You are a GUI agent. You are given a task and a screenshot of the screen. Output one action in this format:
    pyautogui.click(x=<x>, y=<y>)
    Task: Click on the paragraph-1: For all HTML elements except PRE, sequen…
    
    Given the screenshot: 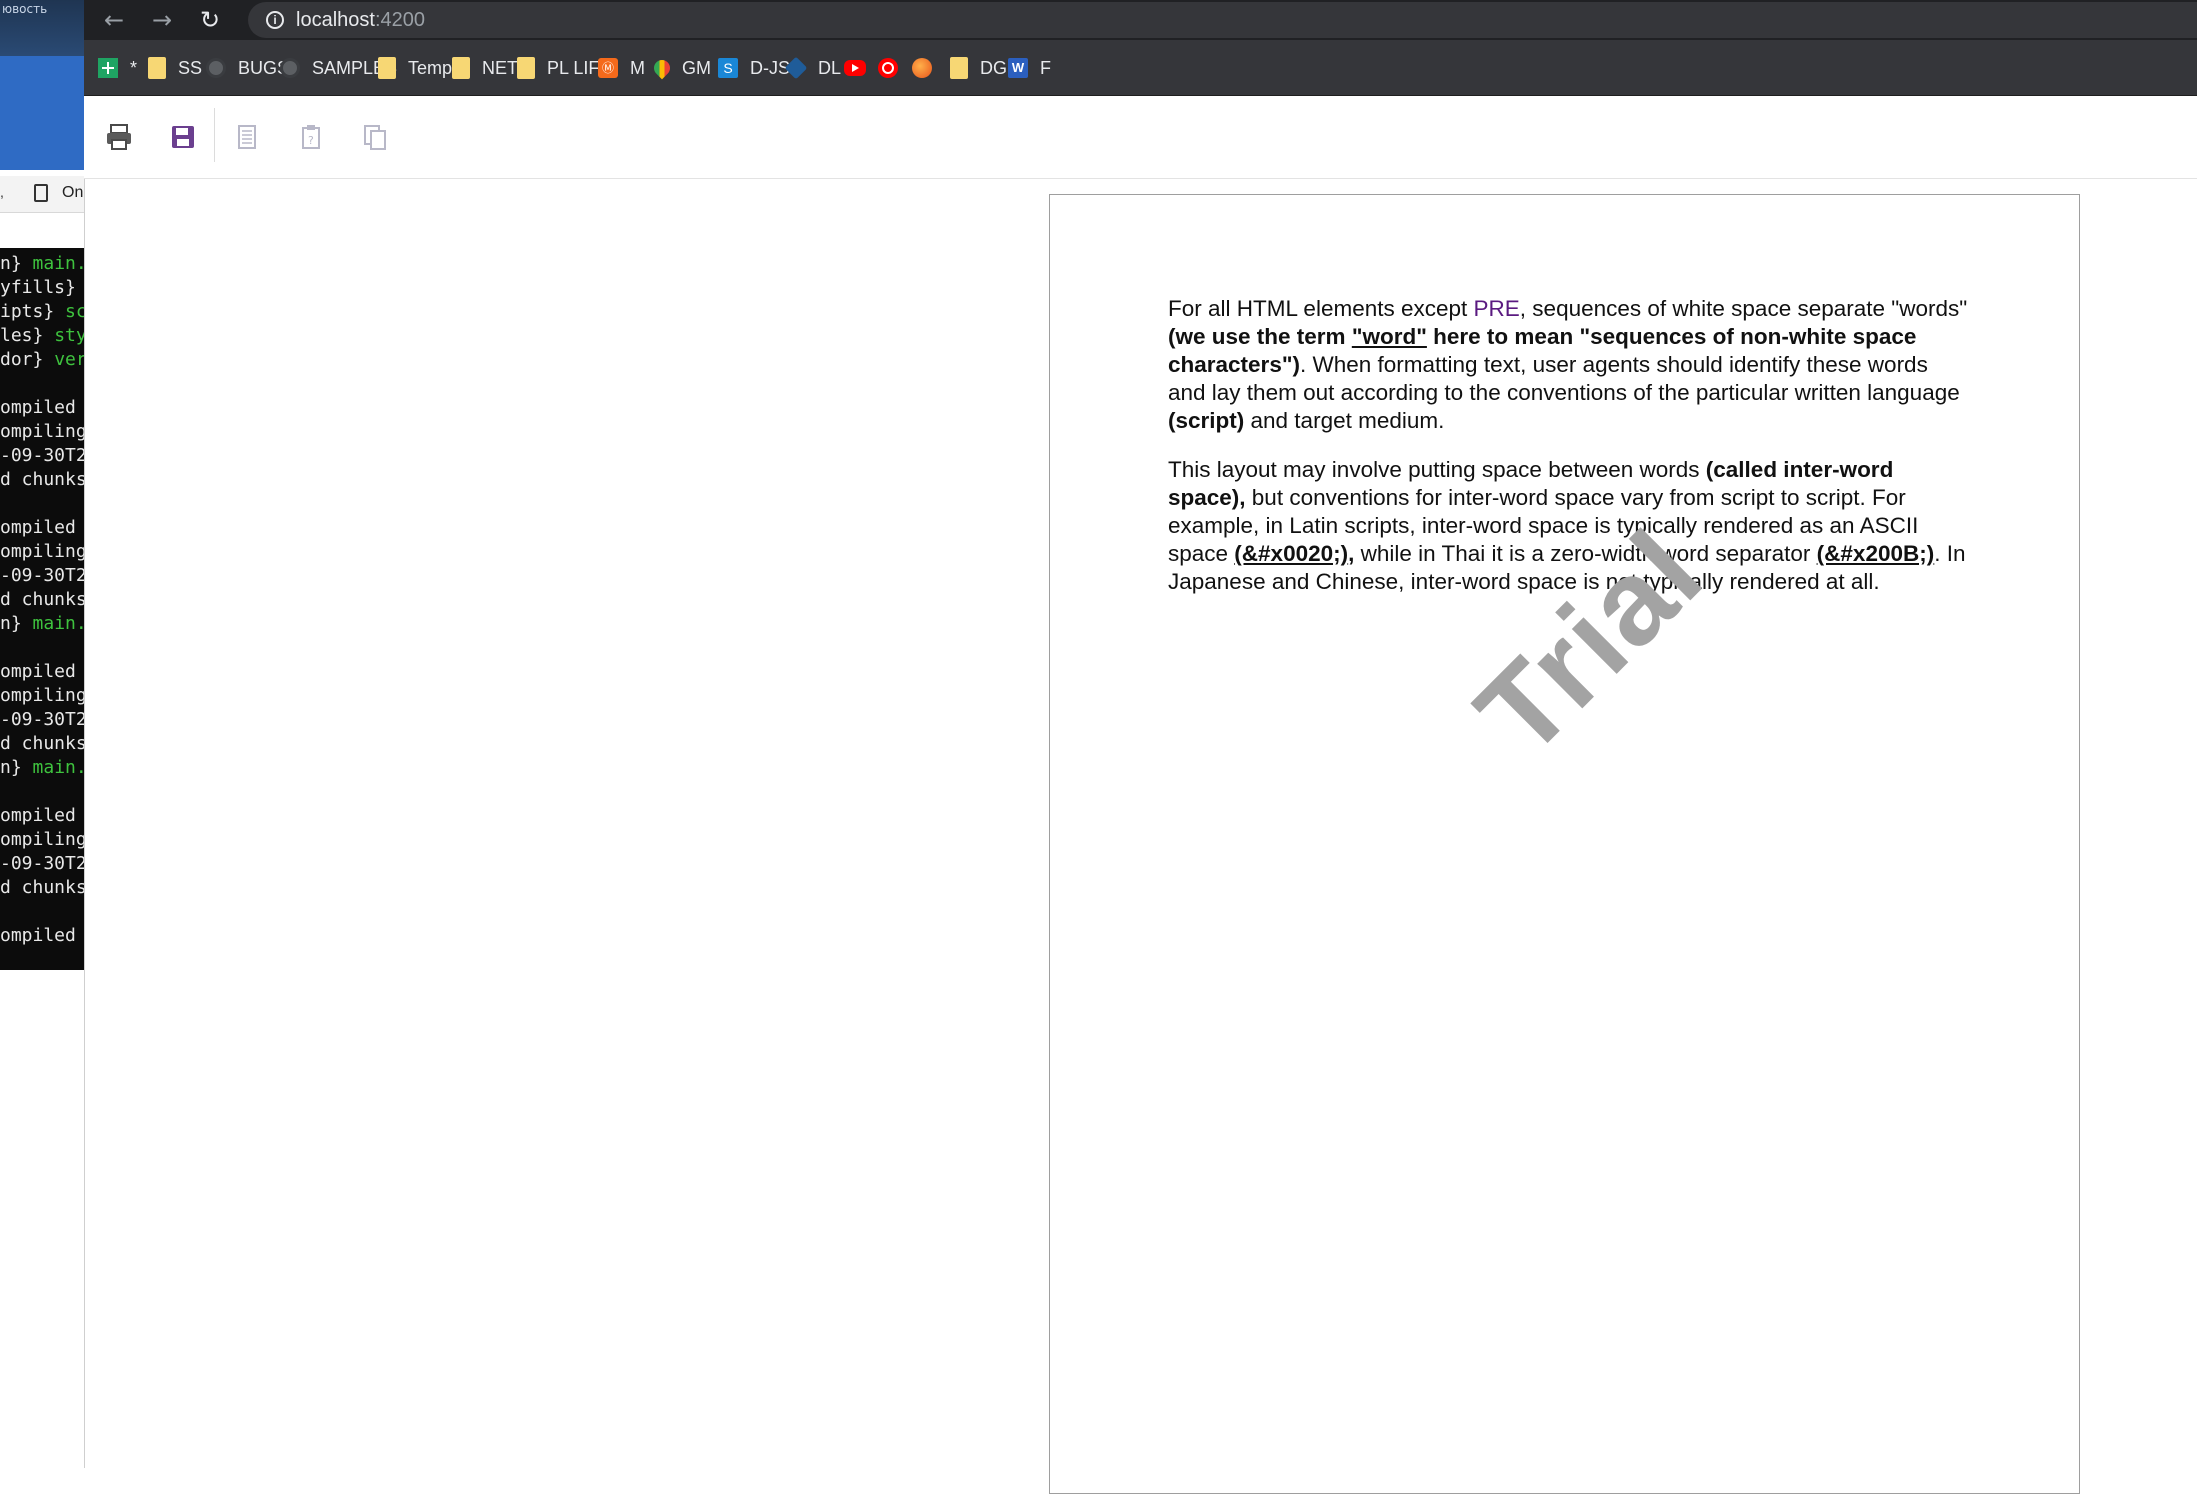 What is the action you would take?
    pyautogui.click(x=1568, y=365)
    